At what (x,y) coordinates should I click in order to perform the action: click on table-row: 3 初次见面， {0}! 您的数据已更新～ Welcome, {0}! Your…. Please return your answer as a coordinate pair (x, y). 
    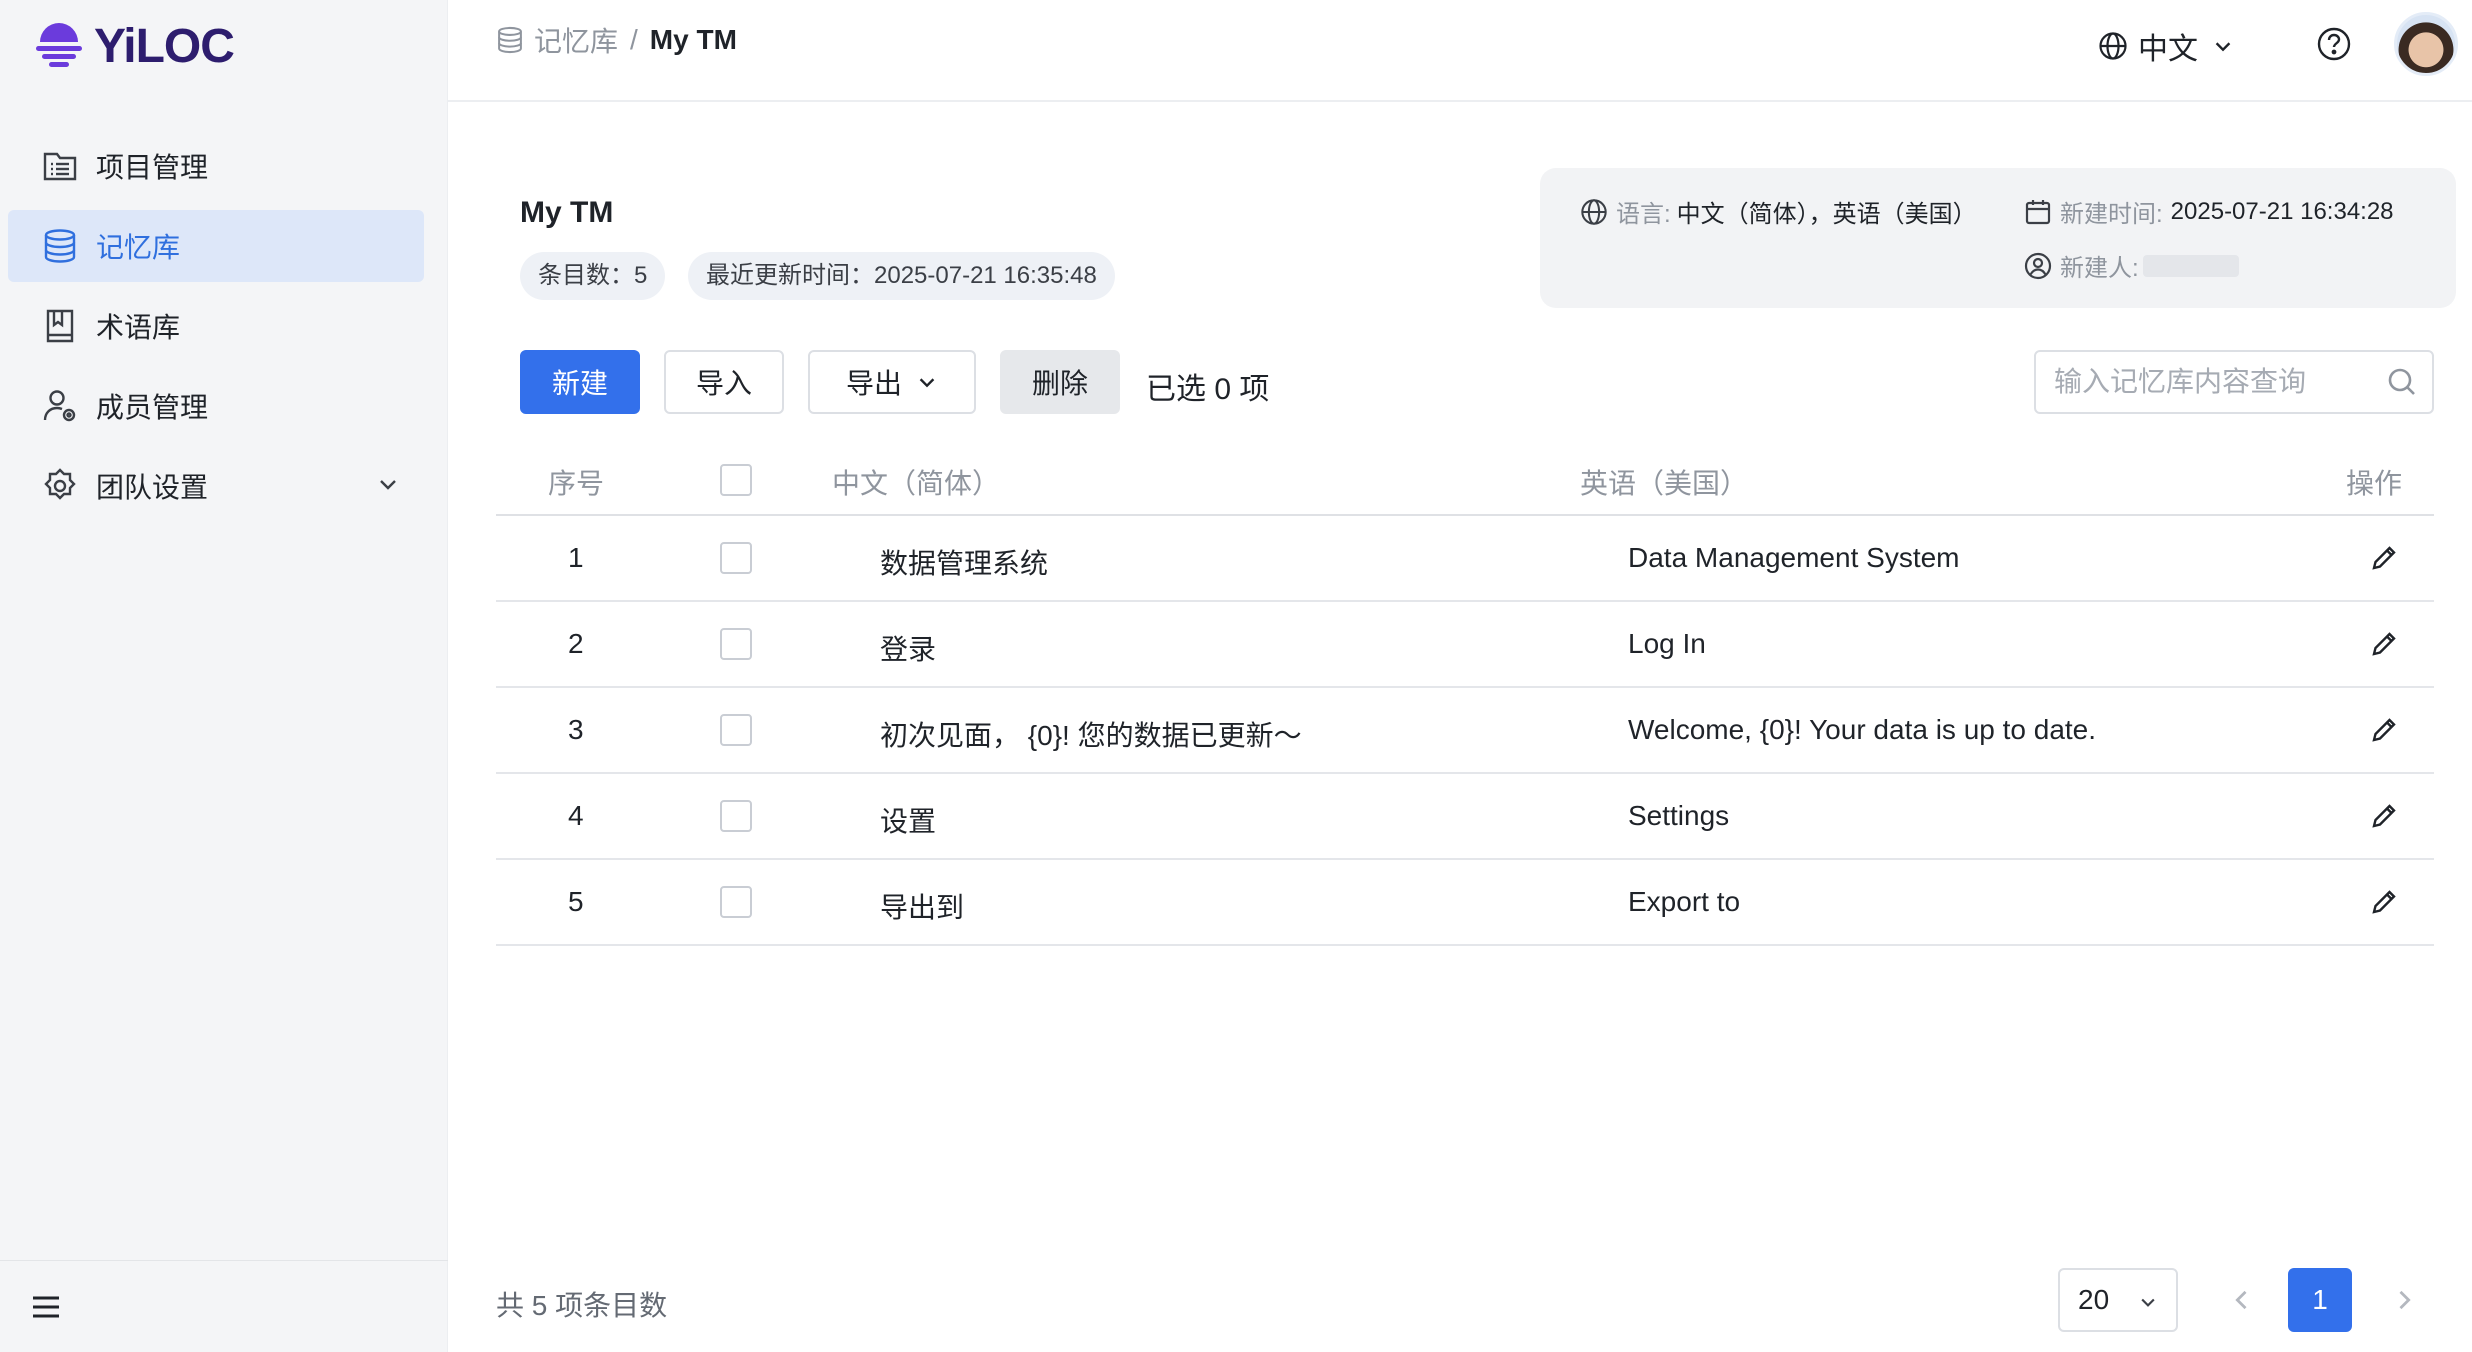
    Looking at the image, I should click on (1465, 731).